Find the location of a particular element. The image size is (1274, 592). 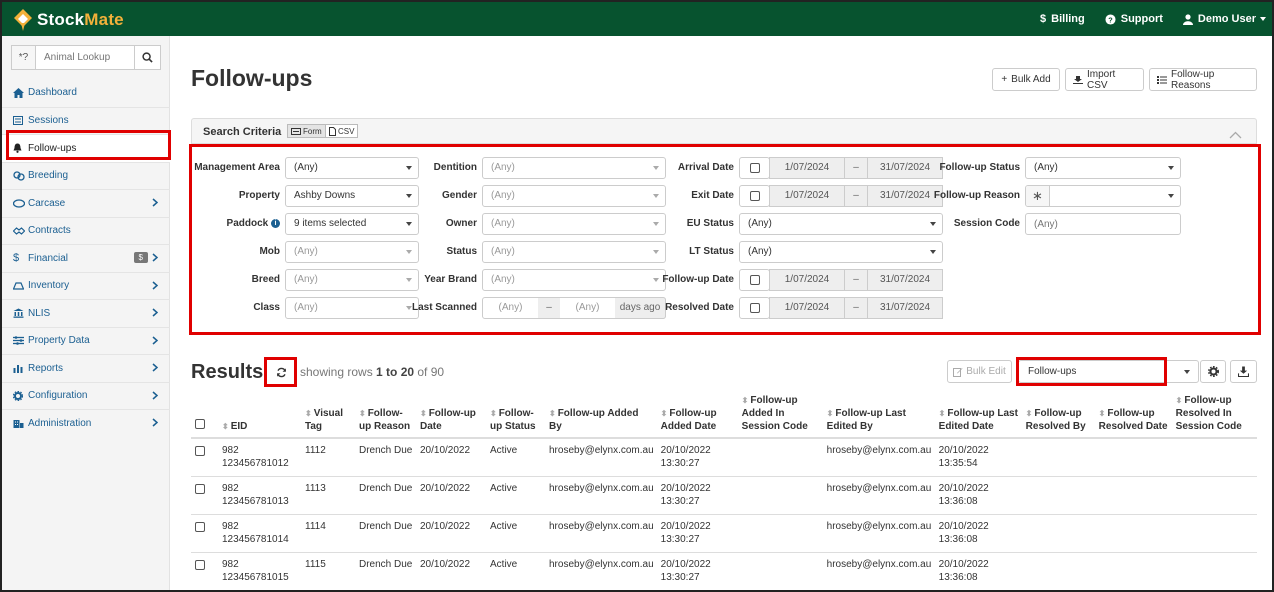

column-header: ⬍ Visual Tag is located at coordinates (328, 415).